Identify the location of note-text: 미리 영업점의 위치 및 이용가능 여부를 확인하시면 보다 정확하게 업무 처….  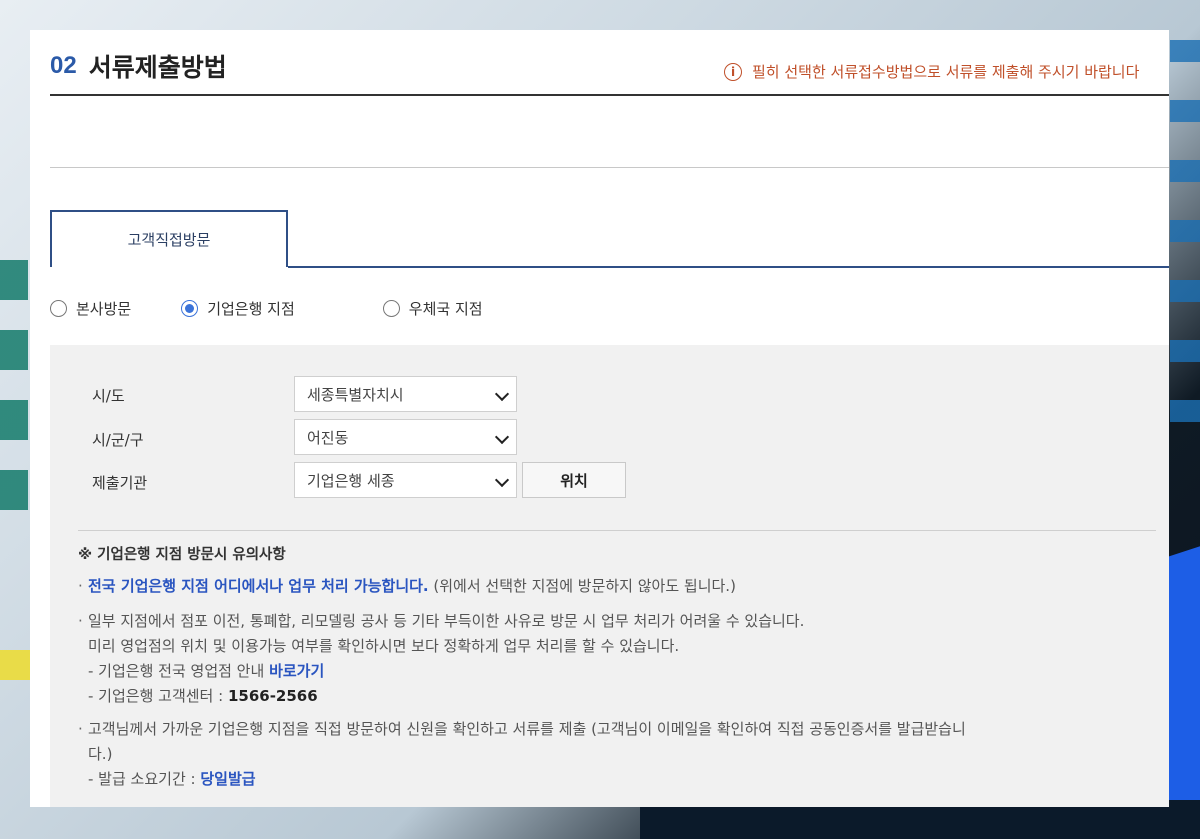
(384, 646).